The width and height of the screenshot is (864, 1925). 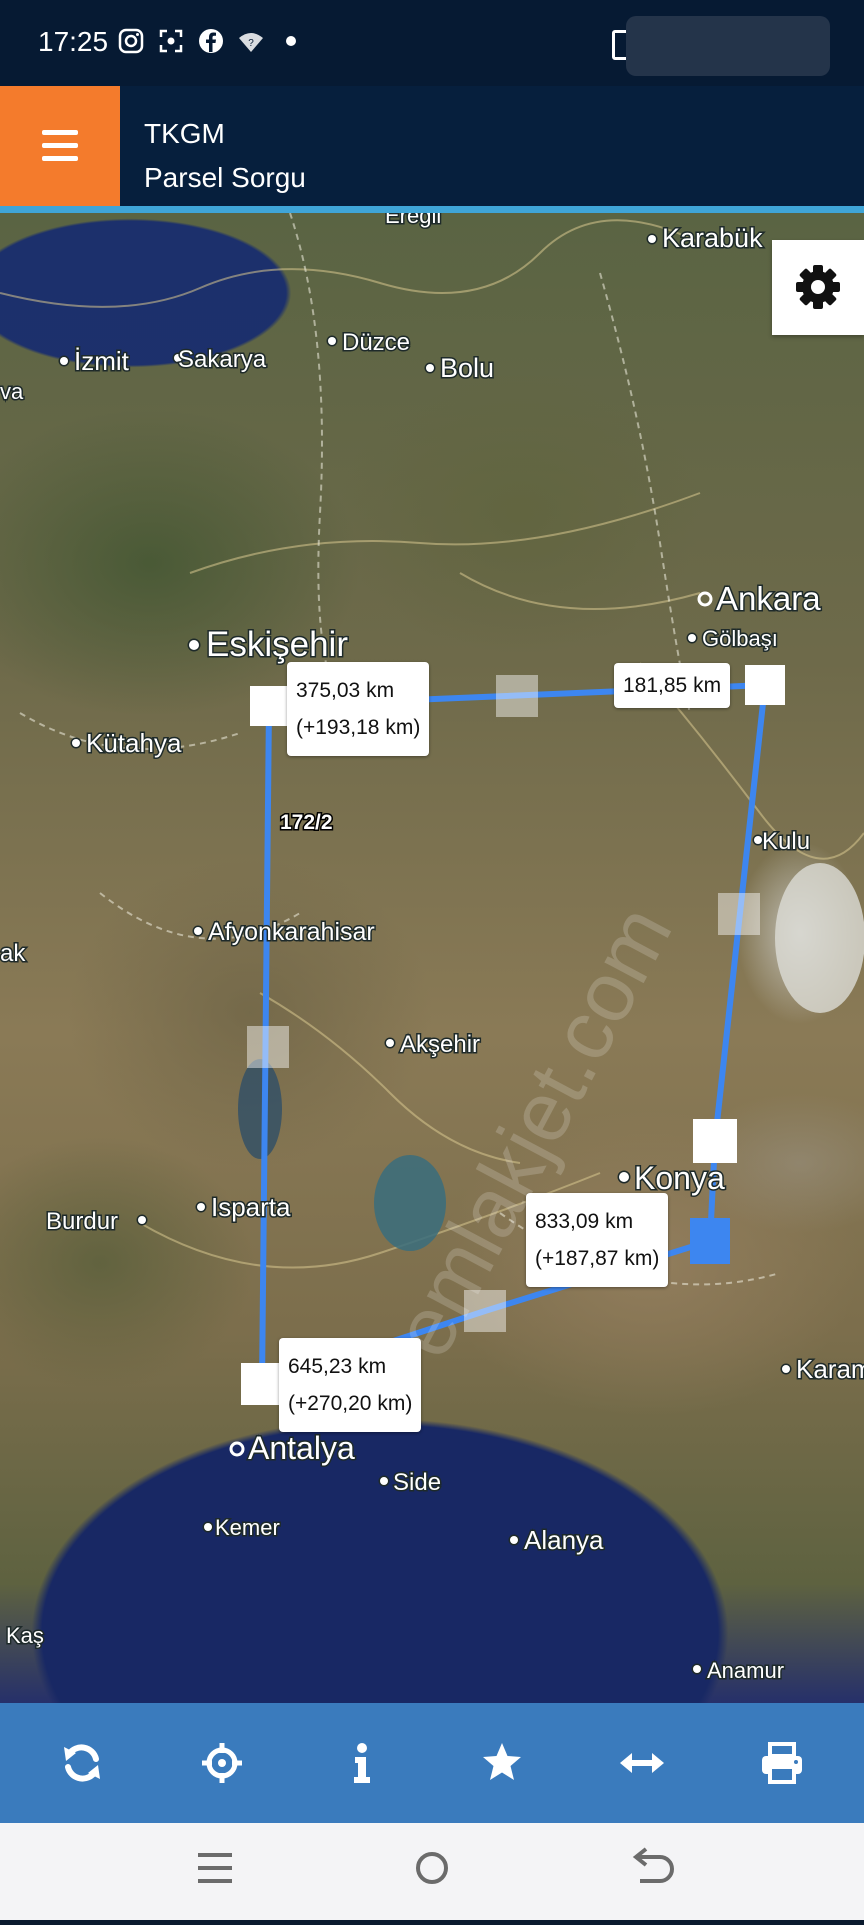 What do you see at coordinates (358, 727) in the screenshot?
I see `measure-segment: (+193,18 km)` at bounding box center [358, 727].